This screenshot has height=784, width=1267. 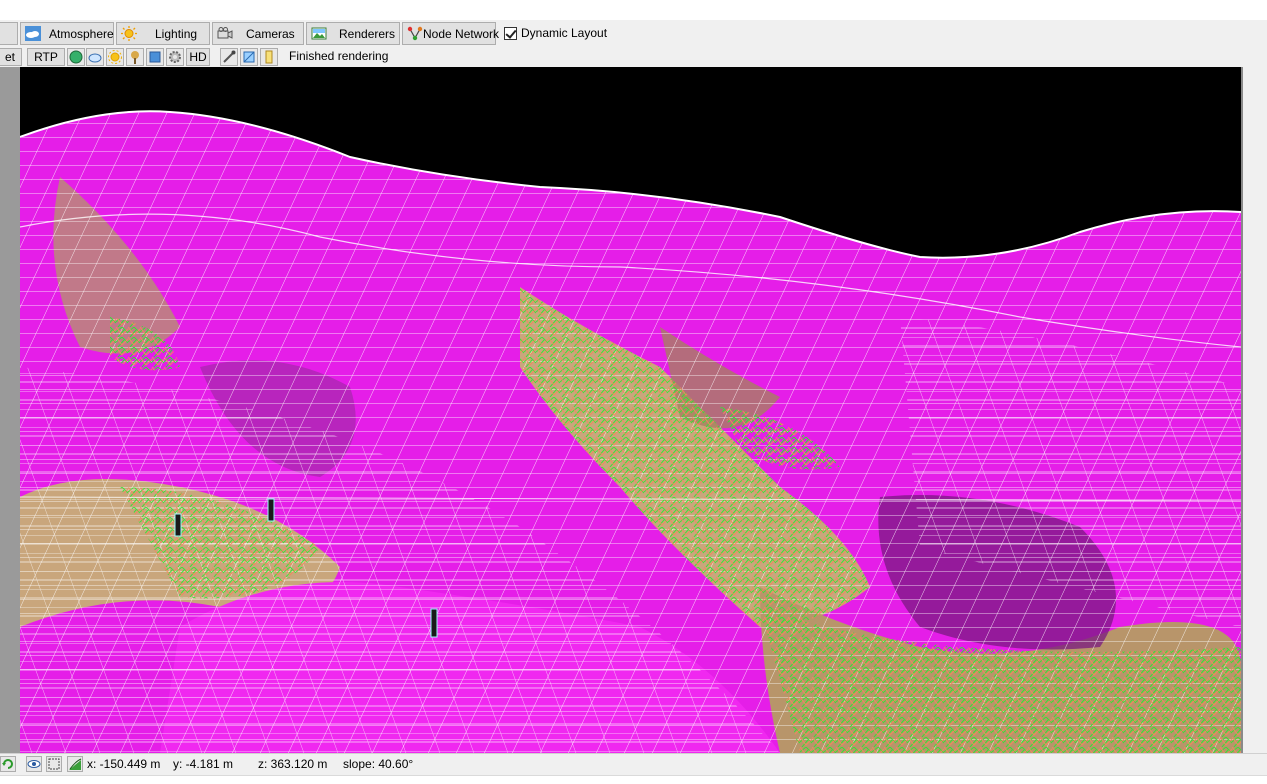 I want to click on tab-partial, so click(x=9, y=33).